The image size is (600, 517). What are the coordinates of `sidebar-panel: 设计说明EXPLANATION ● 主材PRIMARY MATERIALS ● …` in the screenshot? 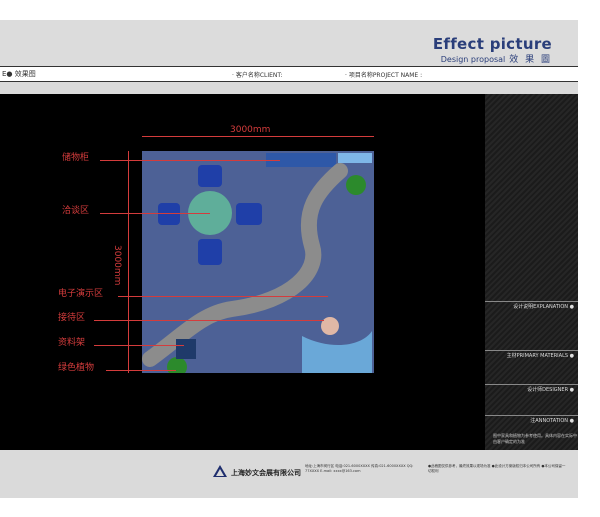 It's located at (531, 272).